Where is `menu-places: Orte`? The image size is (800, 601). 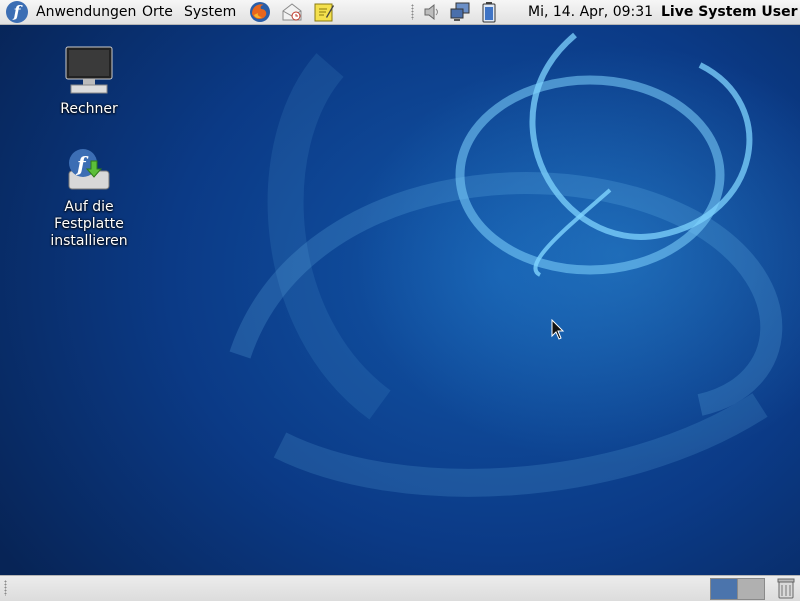
menu-places: Orte is located at coordinates (157, 12).